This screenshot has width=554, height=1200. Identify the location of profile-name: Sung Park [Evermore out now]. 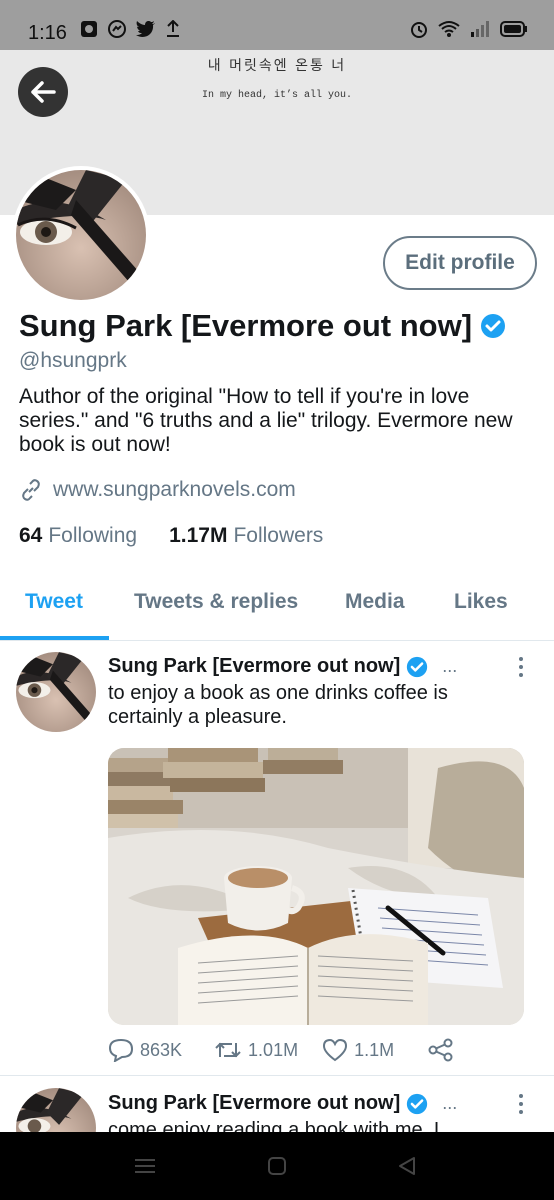
(246, 325).